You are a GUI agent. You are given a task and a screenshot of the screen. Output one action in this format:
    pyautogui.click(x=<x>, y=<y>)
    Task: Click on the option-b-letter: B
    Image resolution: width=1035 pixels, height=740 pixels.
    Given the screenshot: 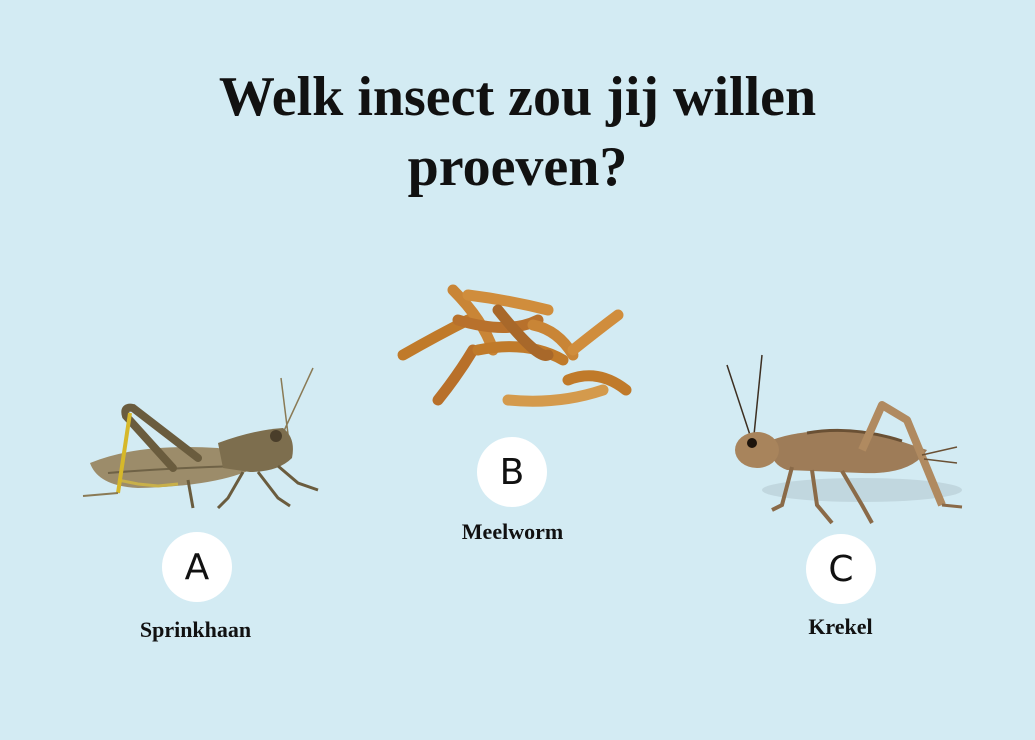 What is the action you would take?
    pyautogui.click(x=512, y=472)
    